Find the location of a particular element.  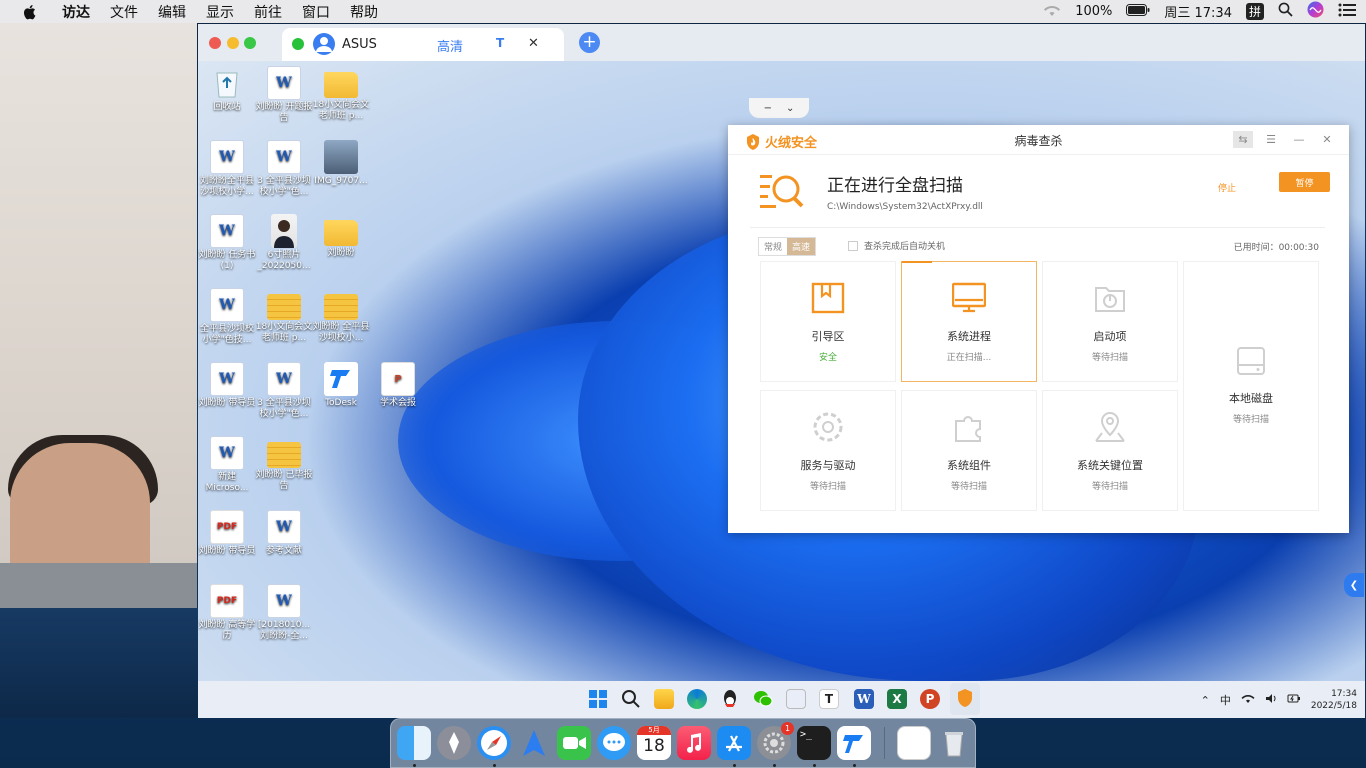

checkbox-icon is located at coordinates (853, 245).